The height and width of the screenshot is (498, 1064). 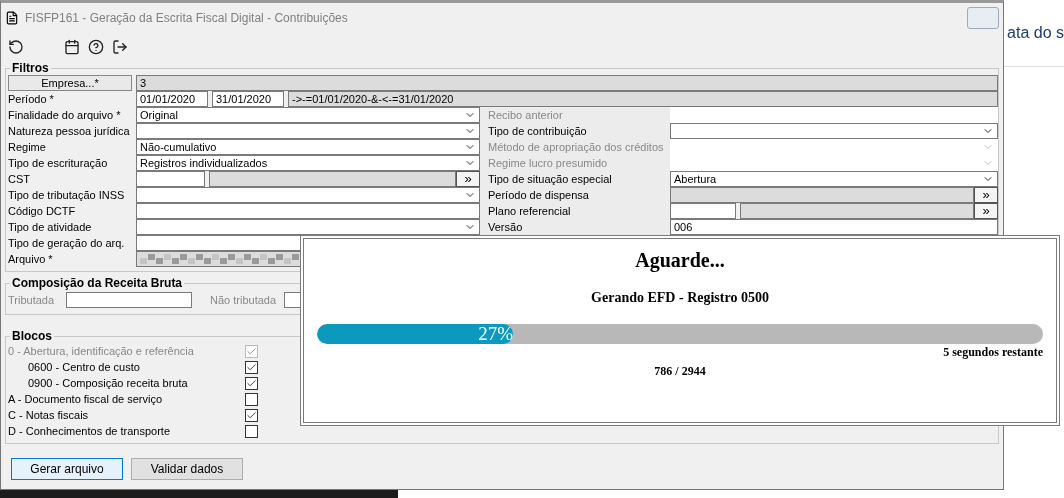 I want to click on group-title: Filtros, so click(x=30, y=68).